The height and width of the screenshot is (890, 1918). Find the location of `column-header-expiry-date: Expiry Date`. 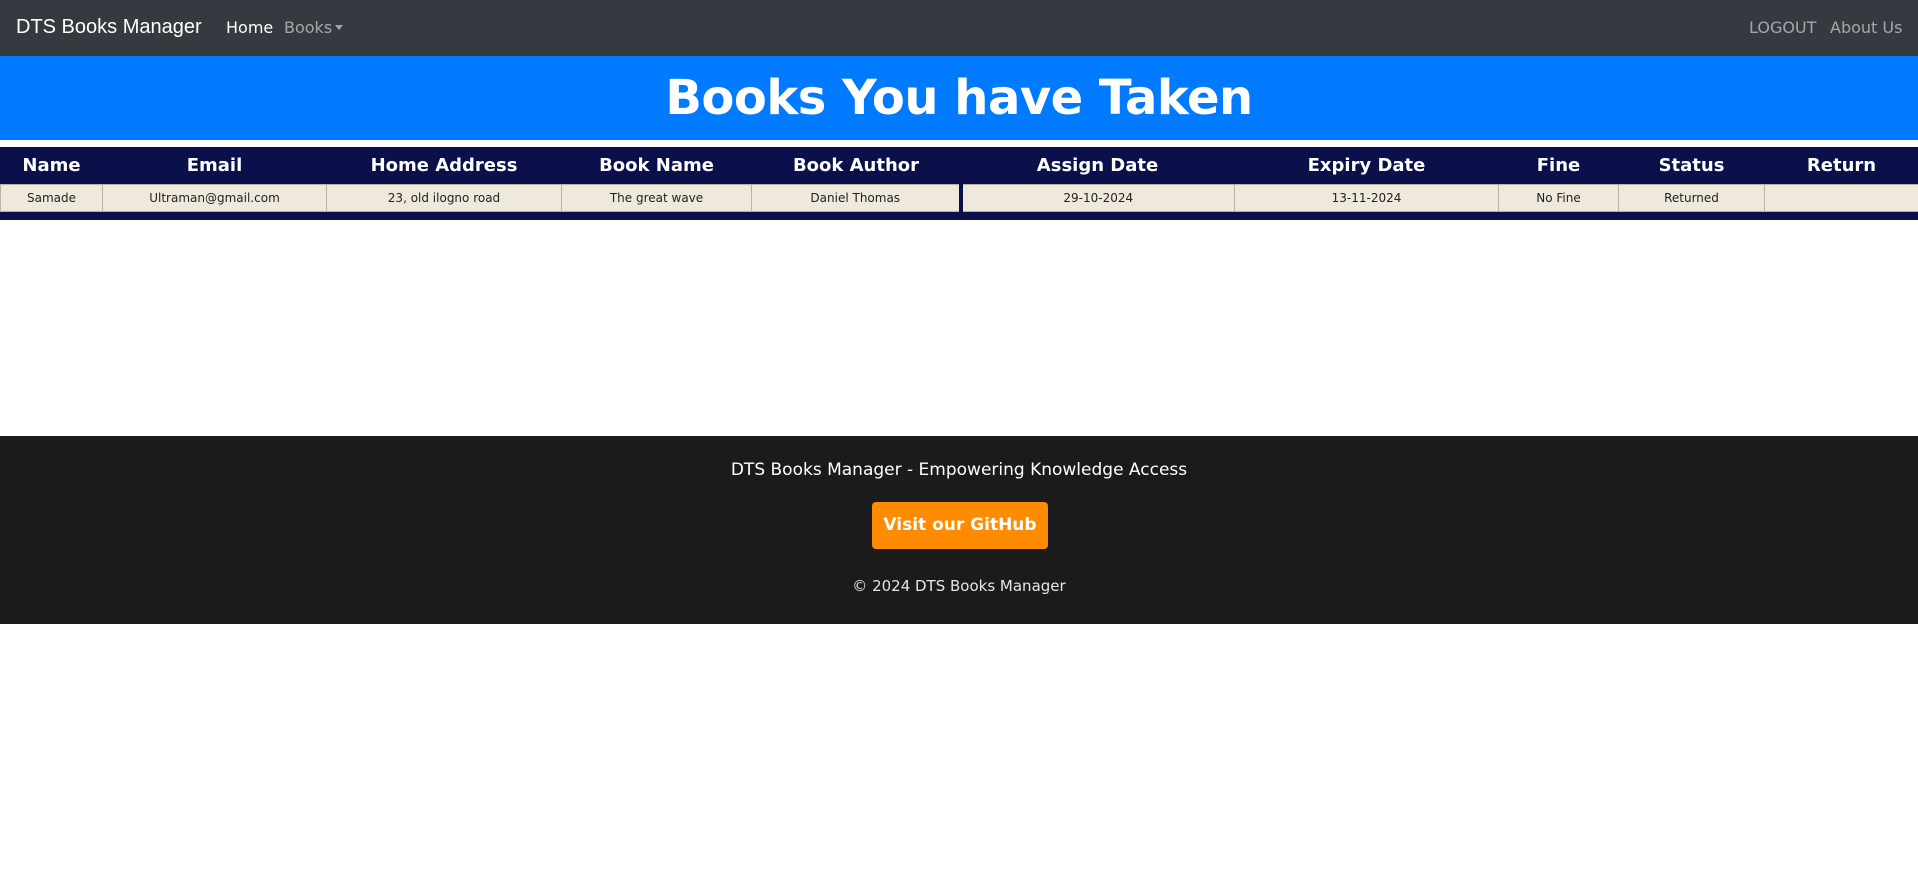

column-header-expiry-date: Expiry Date is located at coordinates (1366, 165).